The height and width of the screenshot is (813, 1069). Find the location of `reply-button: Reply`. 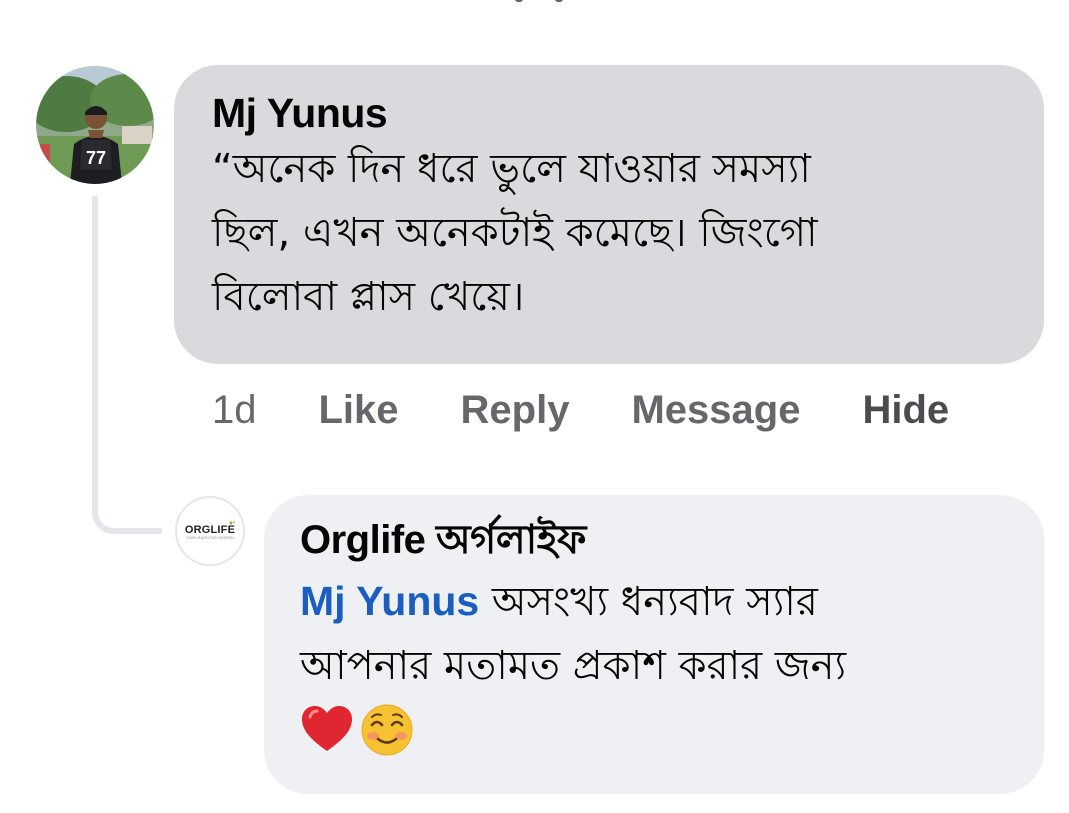

reply-button: Reply is located at coordinates (515, 410).